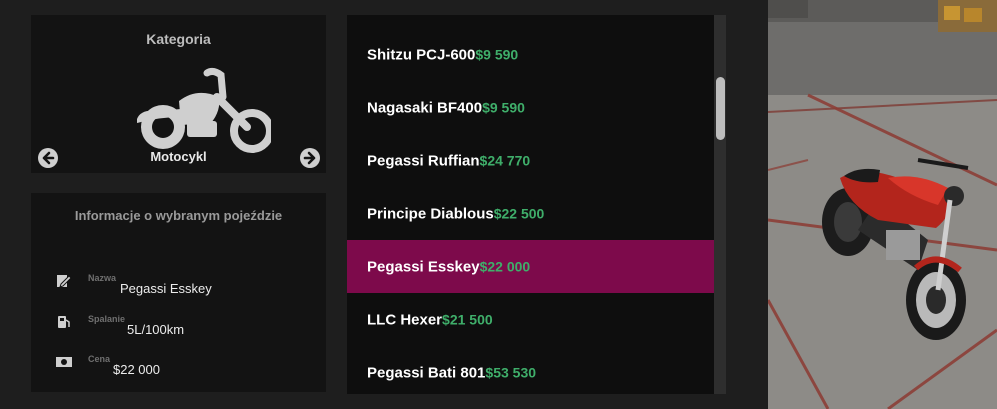  I want to click on vehicle-name: Pegassi Bati 801, so click(426, 372).